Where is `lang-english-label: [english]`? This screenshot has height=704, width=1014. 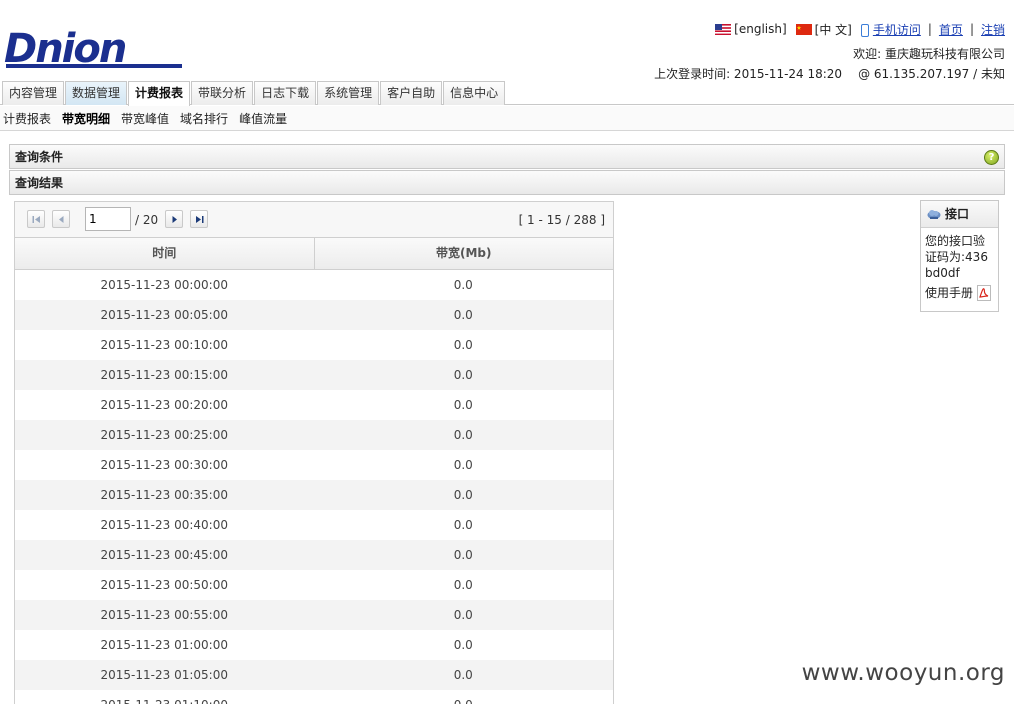
lang-english-label: [english] is located at coordinates (760, 29).